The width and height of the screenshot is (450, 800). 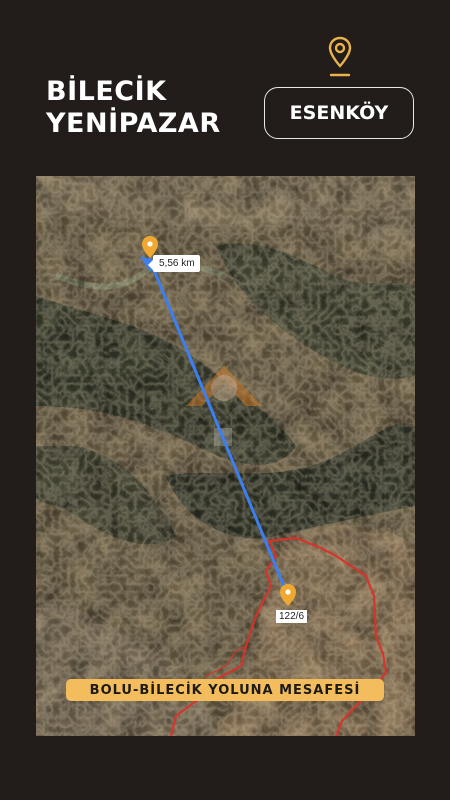 What do you see at coordinates (292, 616) in the screenshot?
I see `parcel-label: 122/6` at bounding box center [292, 616].